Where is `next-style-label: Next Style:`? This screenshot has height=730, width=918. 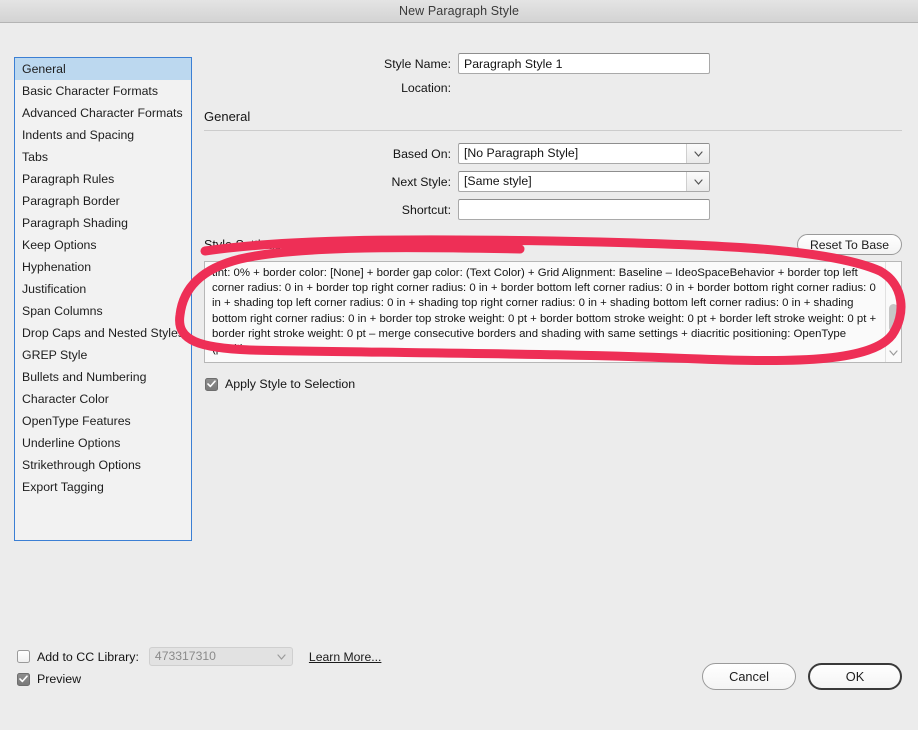
next-style-label: Next Style: is located at coordinates (421, 181).